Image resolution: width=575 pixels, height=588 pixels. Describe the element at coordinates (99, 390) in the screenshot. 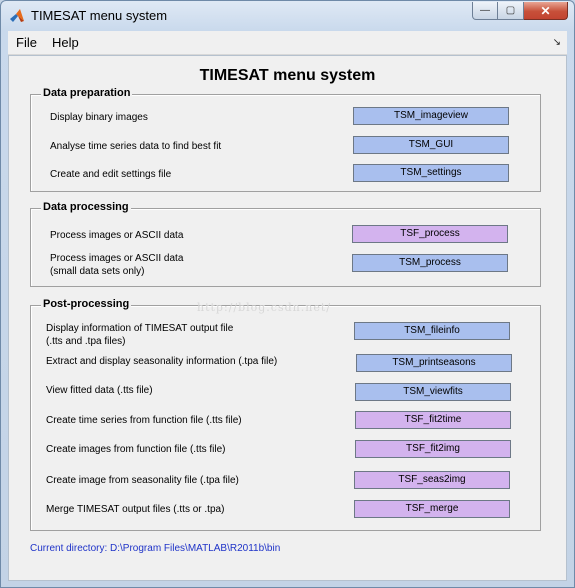

I see `row-label: View fitted data (.tts file)` at that location.